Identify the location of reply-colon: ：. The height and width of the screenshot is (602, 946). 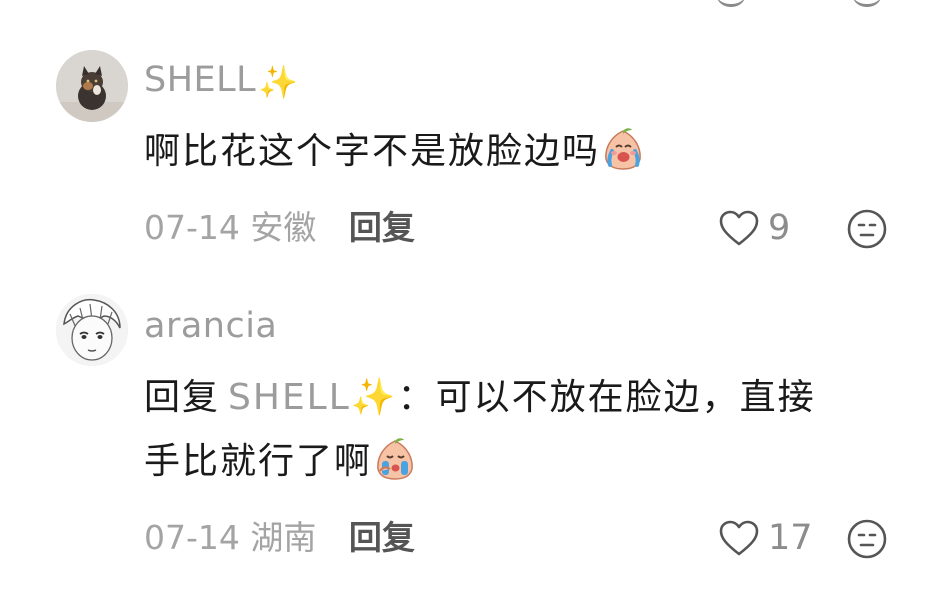
(416, 397).